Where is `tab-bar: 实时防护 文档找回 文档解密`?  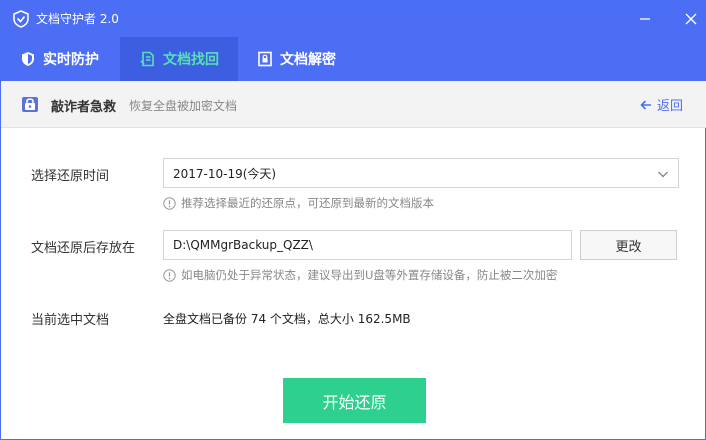
tab-bar: 实时防护 文档找回 文档解密 is located at coordinates (353, 59).